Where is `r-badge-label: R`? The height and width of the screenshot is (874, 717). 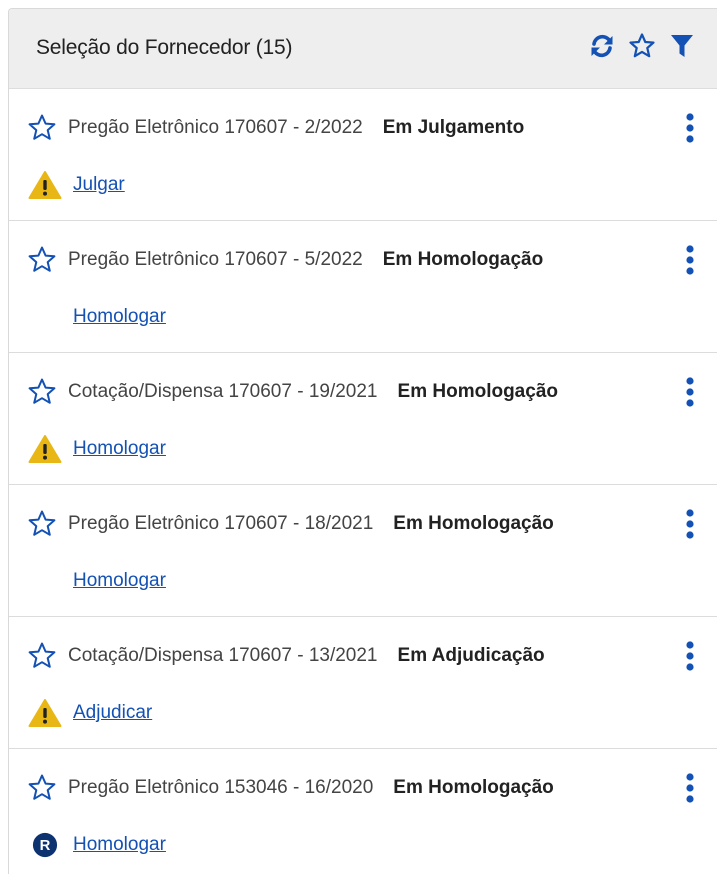 r-badge-label: R is located at coordinates (45, 846).